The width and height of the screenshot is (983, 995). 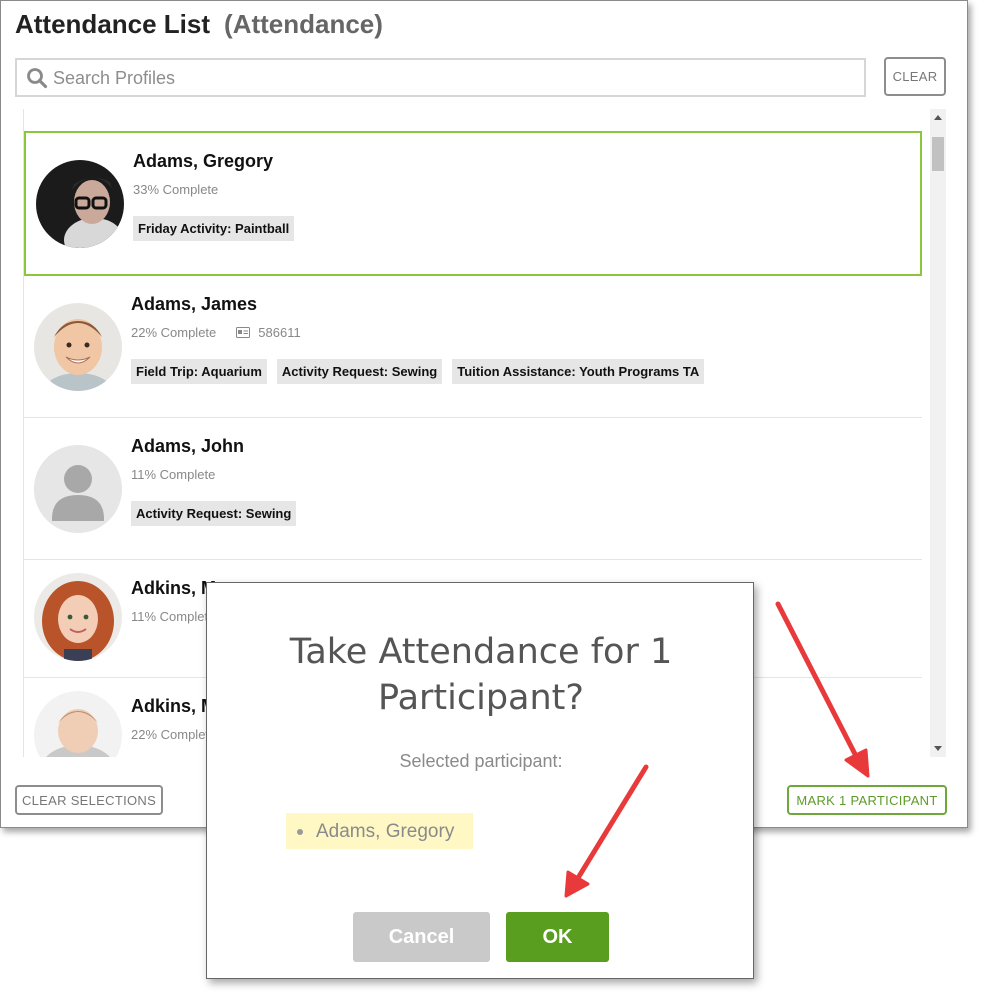 What do you see at coordinates (243, 332) in the screenshot?
I see `id-card-icon` at bounding box center [243, 332].